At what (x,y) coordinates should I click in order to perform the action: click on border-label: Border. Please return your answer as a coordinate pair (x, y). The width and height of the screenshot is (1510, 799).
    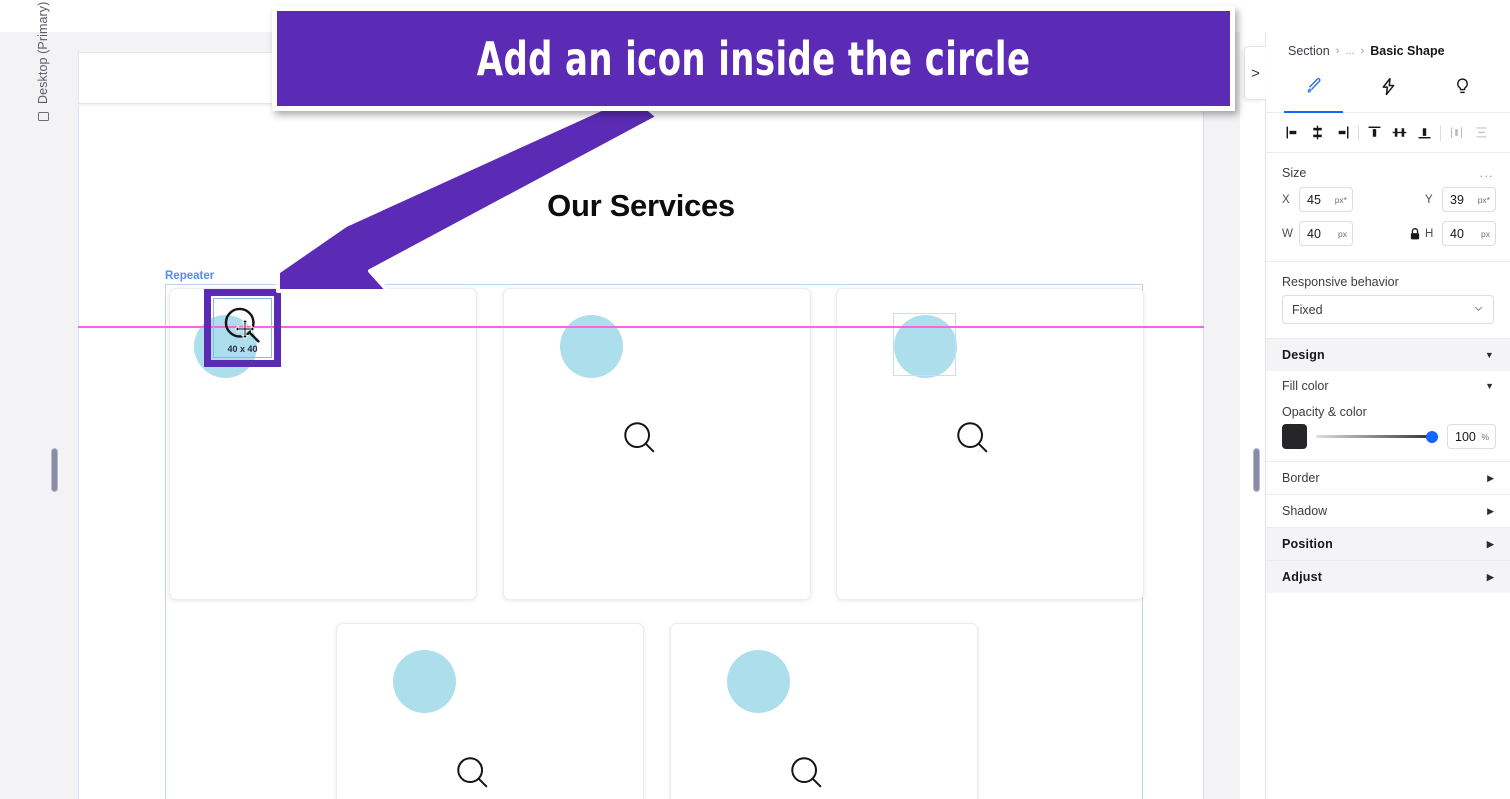
    Looking at the image, I should click on (1301, 478).